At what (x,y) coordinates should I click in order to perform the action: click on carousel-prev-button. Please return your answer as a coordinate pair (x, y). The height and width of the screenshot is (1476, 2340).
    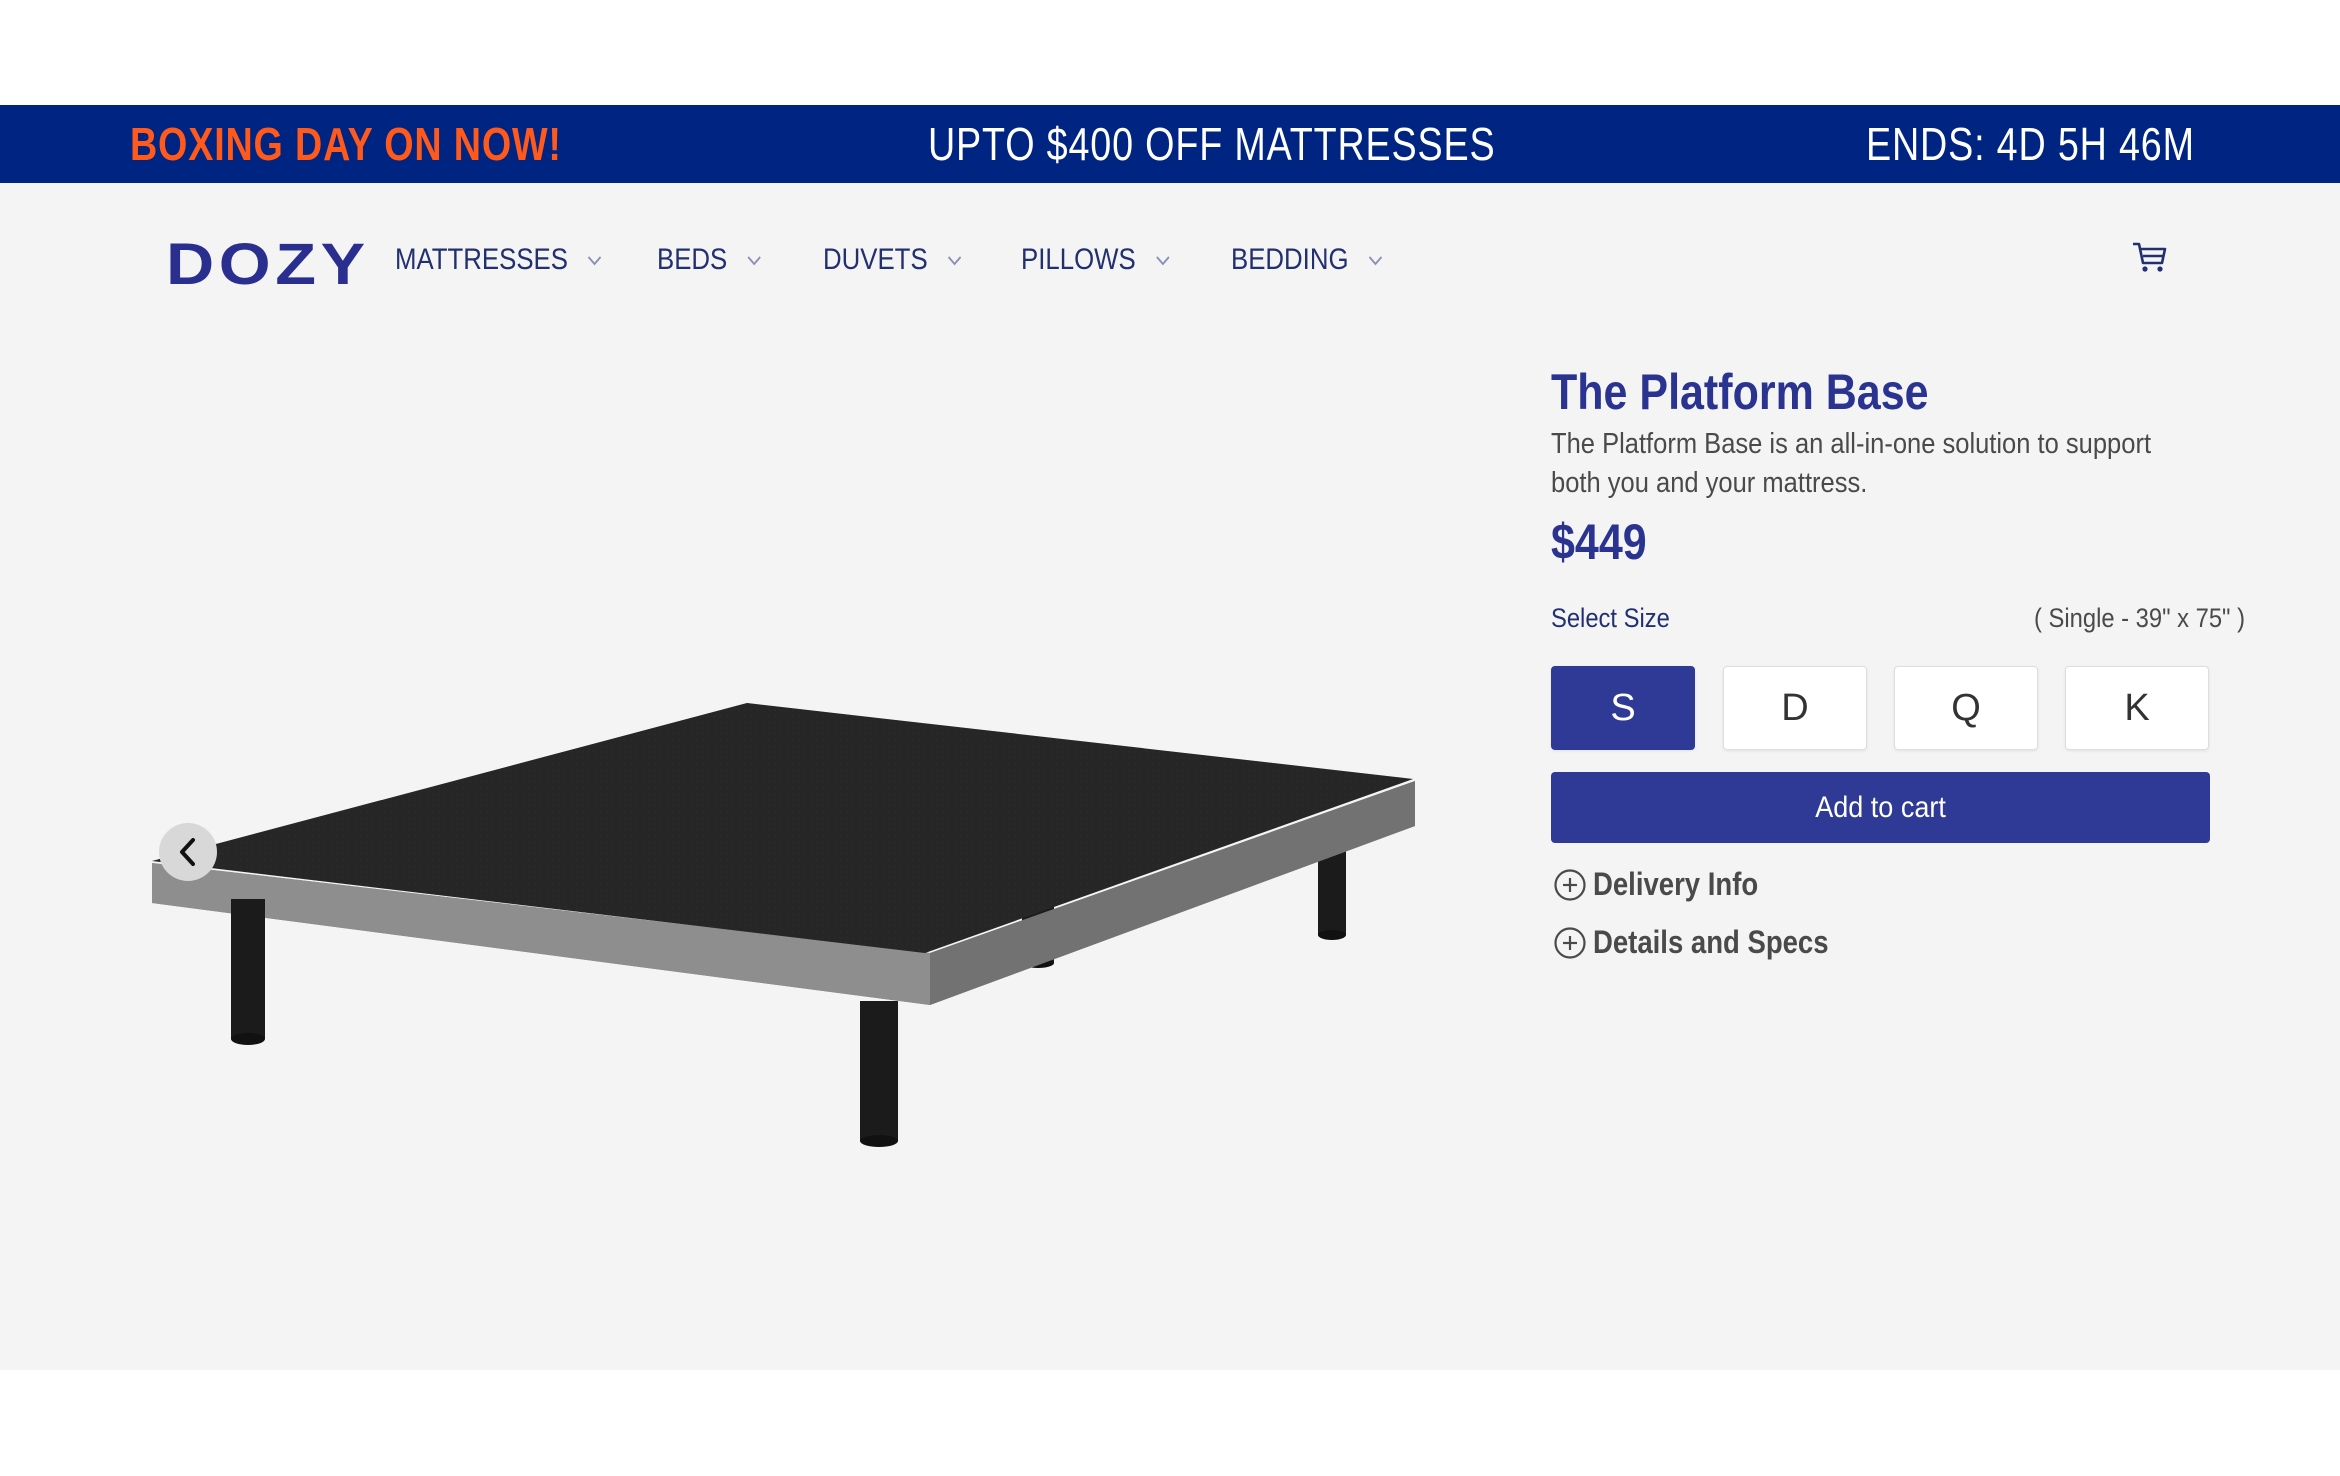
    Looking at the image, I should click on (188, 852).